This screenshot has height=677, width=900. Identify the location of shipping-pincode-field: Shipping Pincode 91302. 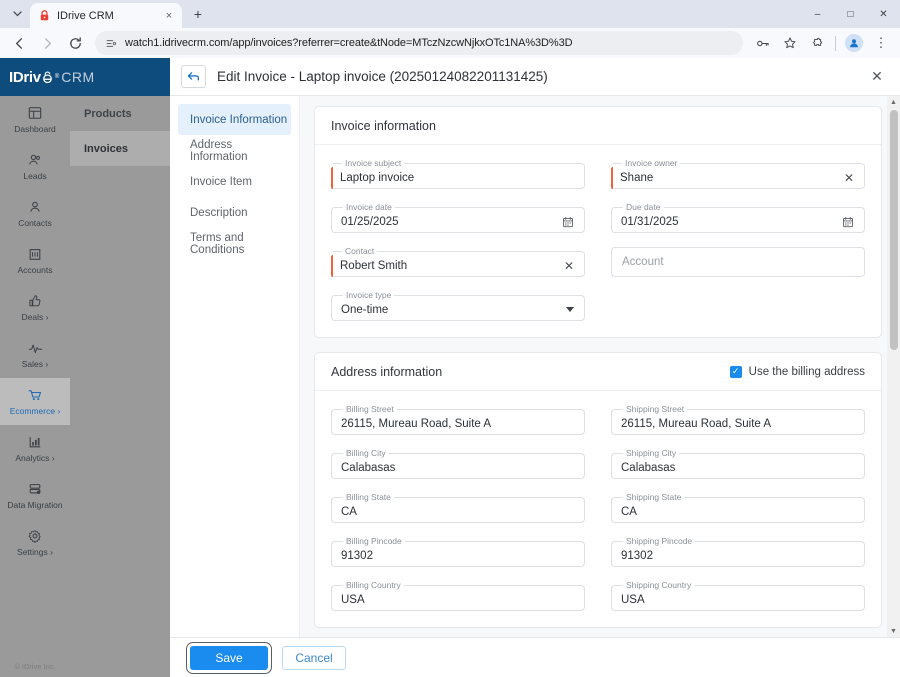
(738, 552).